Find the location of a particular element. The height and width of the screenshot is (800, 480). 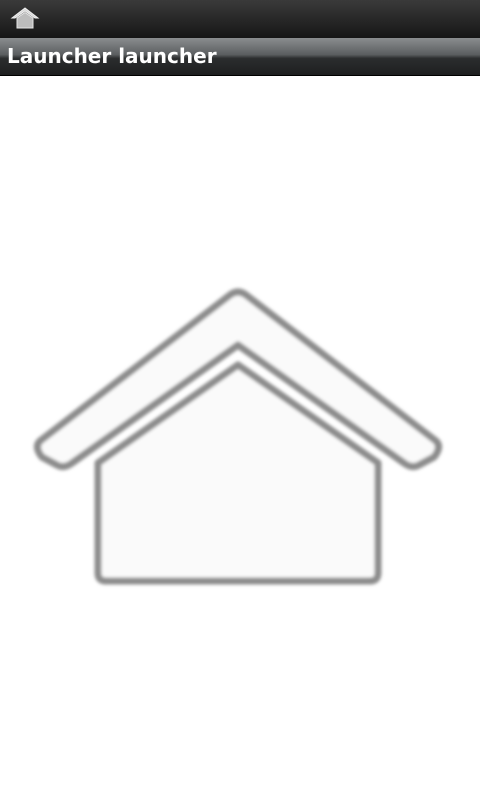

page-title: Launcher launcher is located at coordinates (112, 56).